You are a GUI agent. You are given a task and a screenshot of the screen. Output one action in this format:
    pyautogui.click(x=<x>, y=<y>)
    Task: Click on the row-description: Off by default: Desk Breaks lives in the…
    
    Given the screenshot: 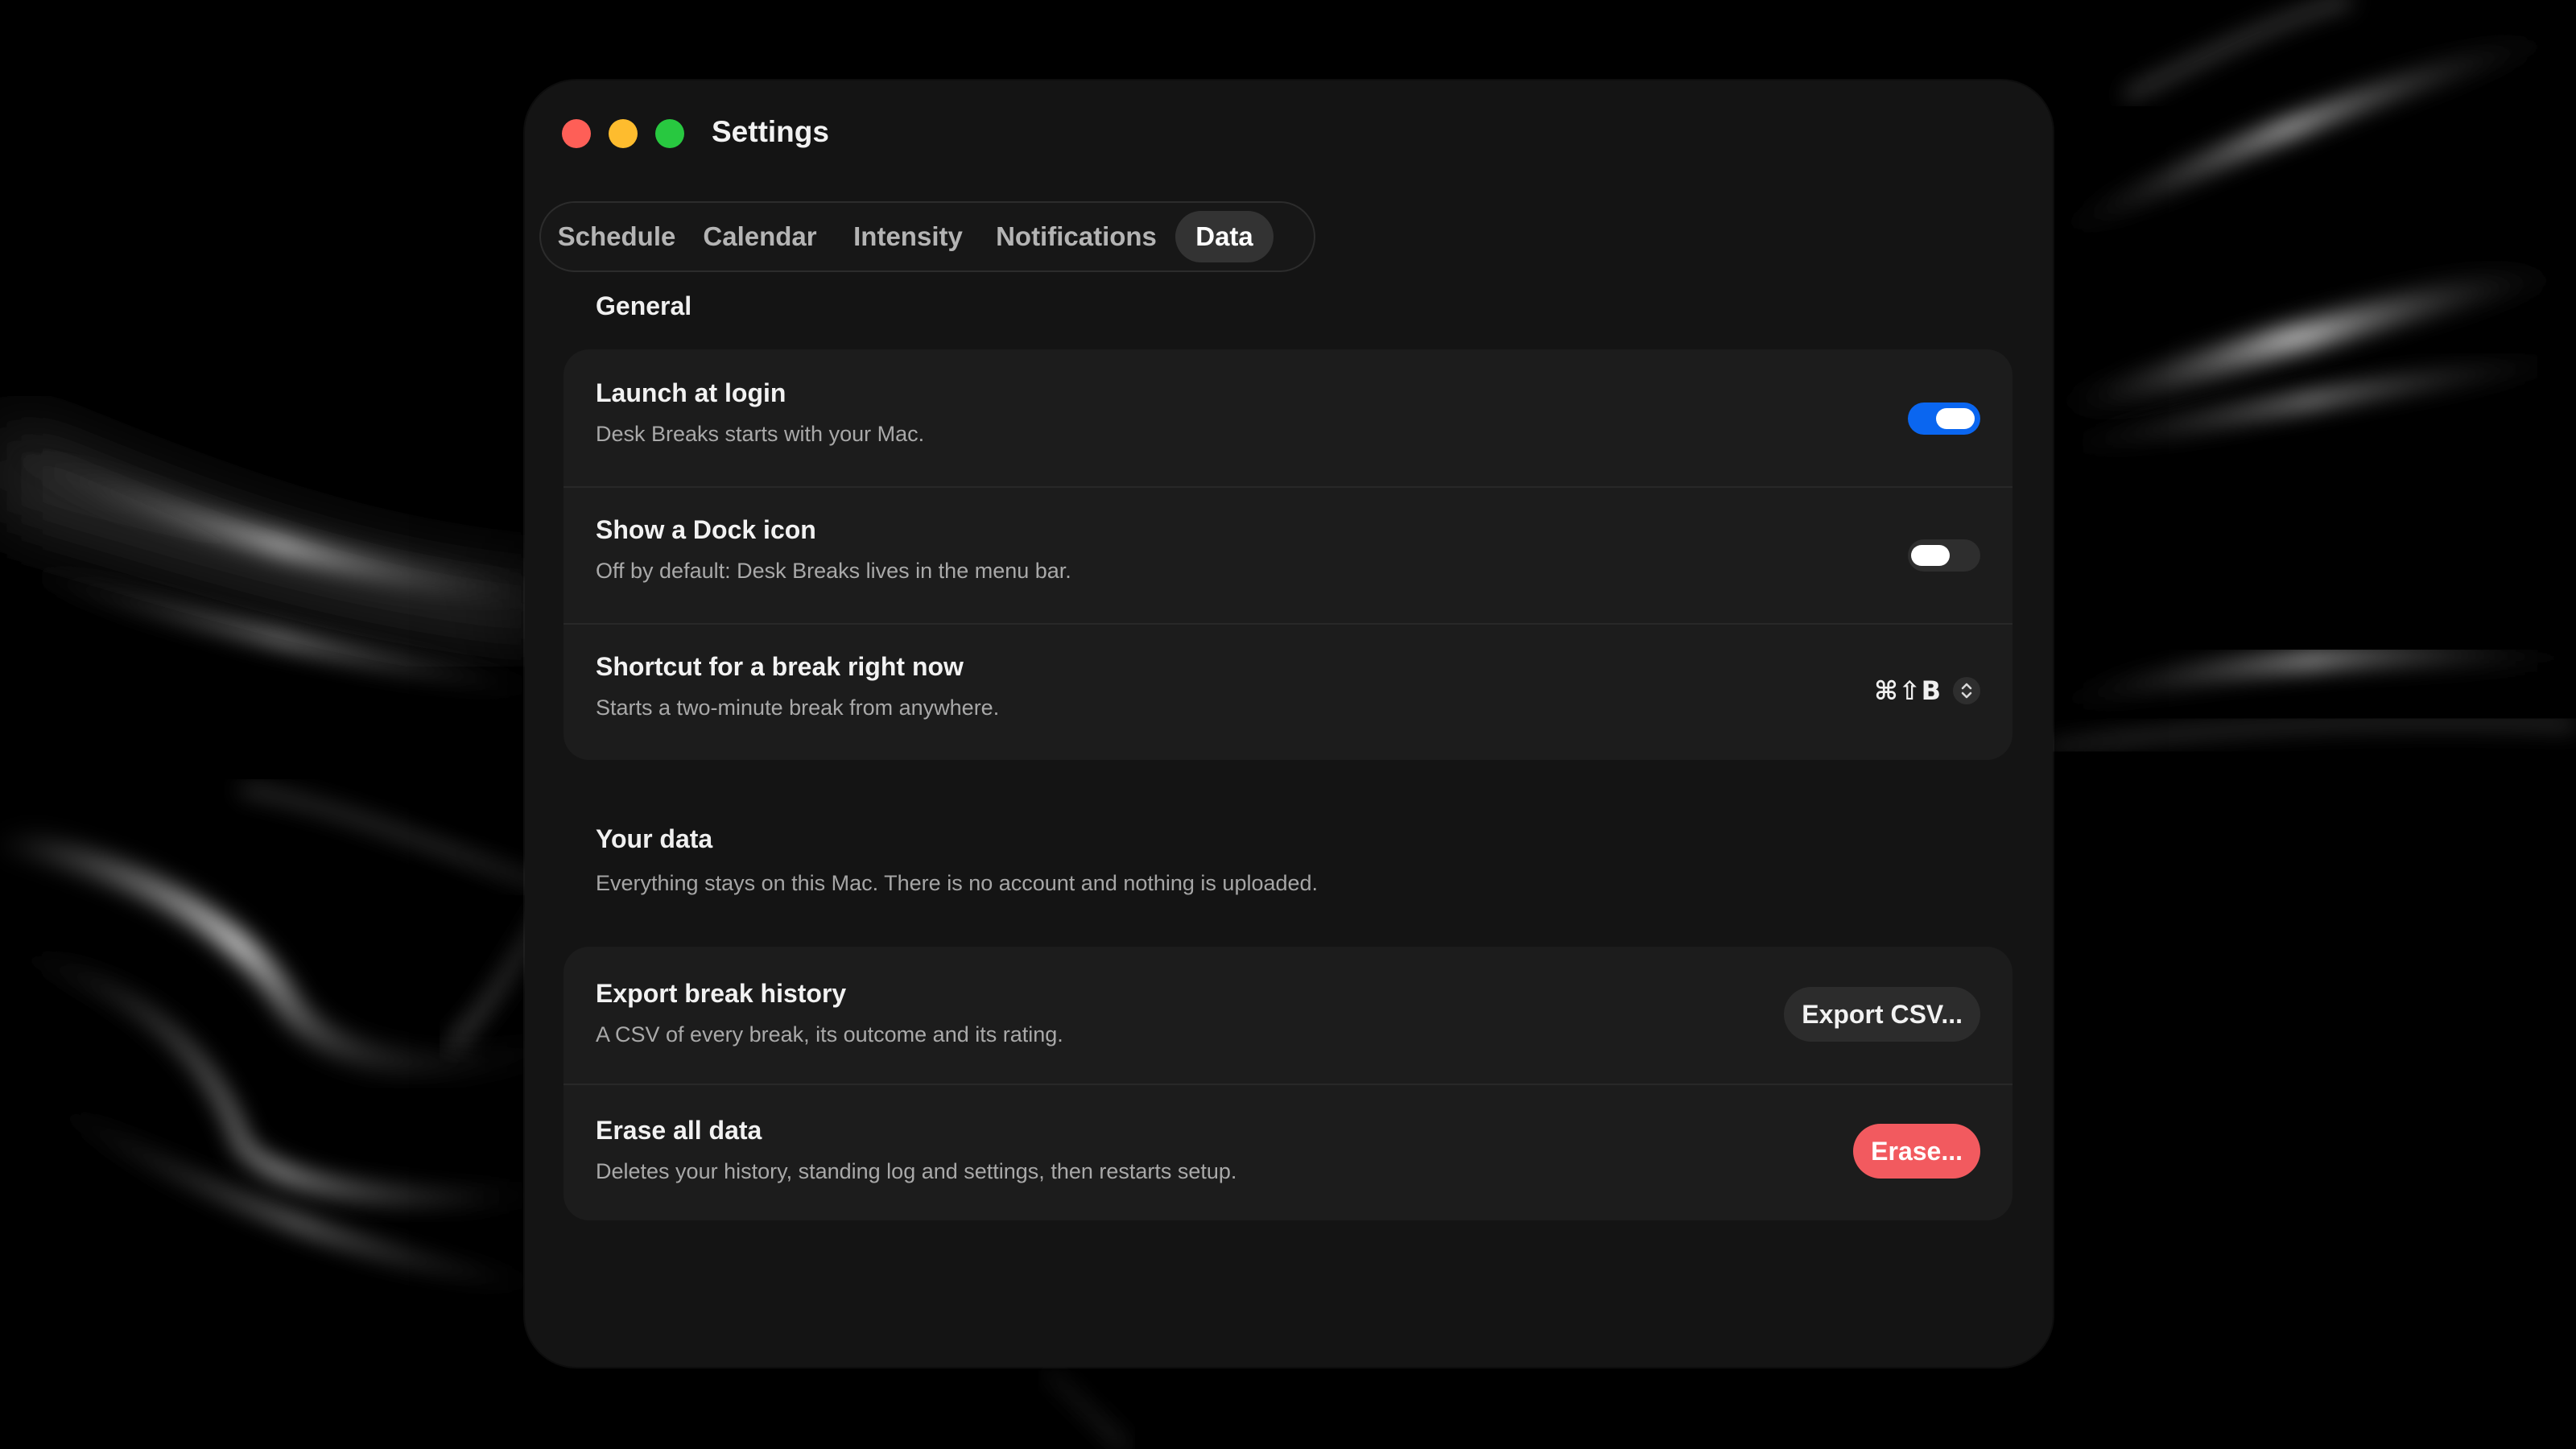 What is the action you would take?
    pyautogui.click(x=833, y=571)
    